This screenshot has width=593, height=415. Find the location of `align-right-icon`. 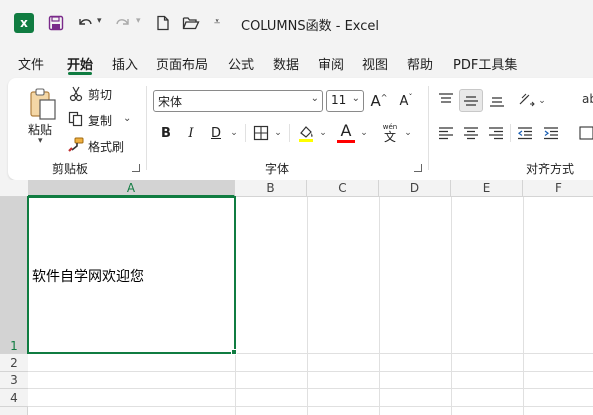

align-right-icon is located at coordinates (496, 133).